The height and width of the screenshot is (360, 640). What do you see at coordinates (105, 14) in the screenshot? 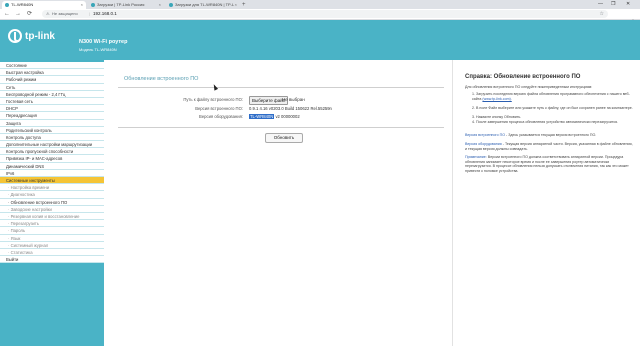
I see `url-text: 192.168.0.1` at bounding box center [105, 14].